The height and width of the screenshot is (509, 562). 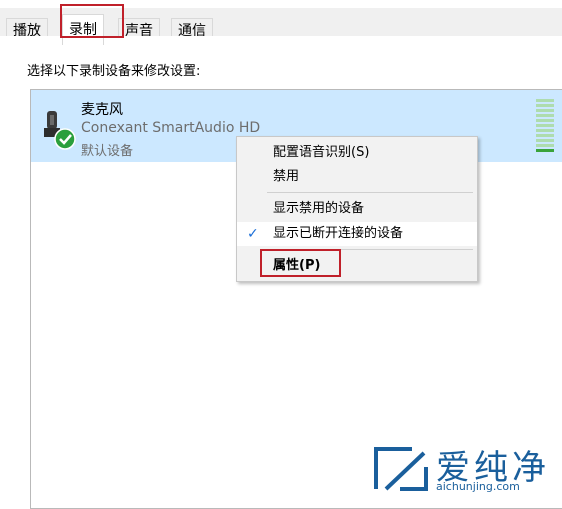 I want to click on watermark: 爱纯净 aichunjing.com, so click(x=467, y=468).